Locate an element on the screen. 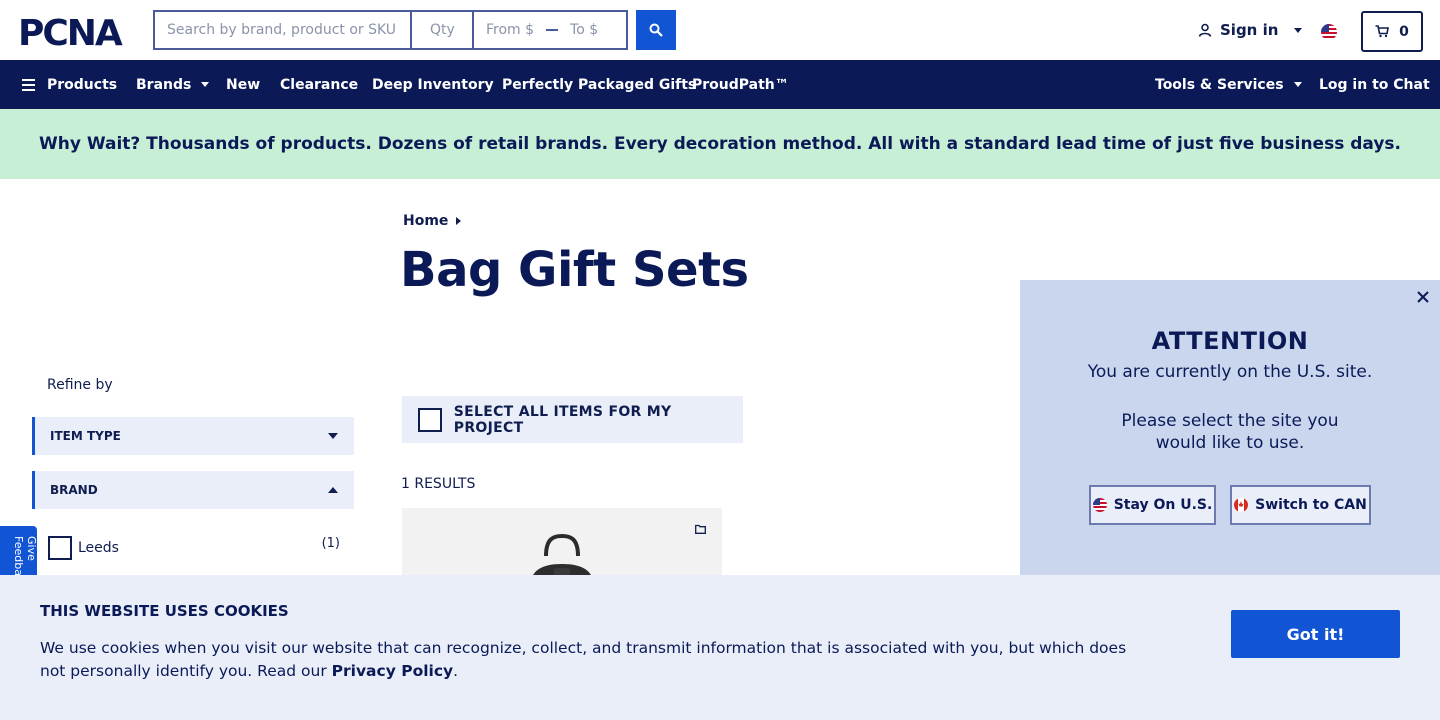  nav-item-proudpath: ProudPath™ is located at coordinates (740, 84).